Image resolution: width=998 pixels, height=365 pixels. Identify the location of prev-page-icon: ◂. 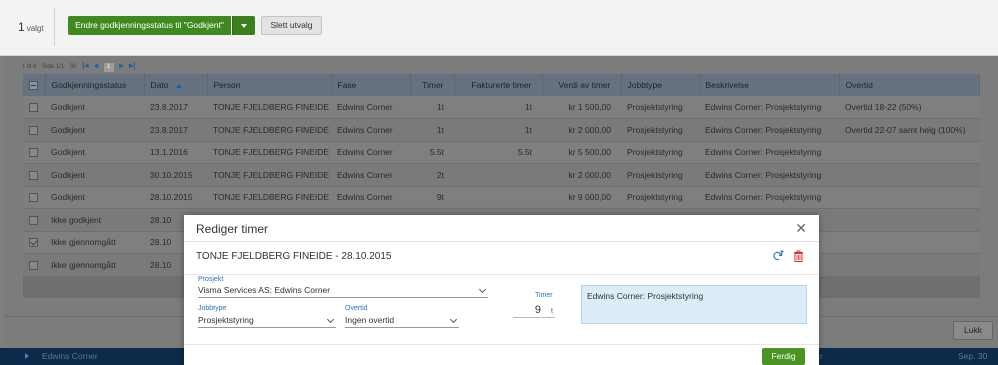
(96, 65).